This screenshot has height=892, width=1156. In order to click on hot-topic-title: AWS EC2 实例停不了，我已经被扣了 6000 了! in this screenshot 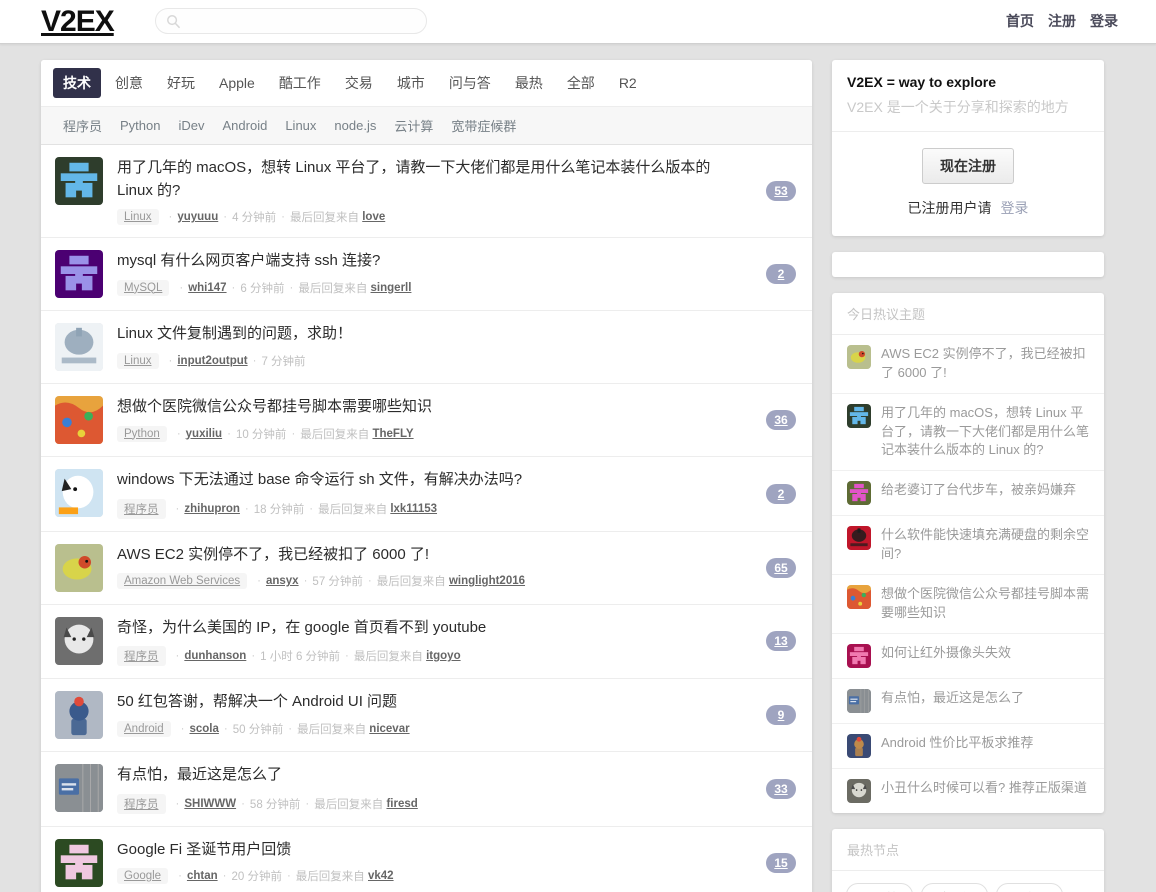, I will do `click(985, 364)`.